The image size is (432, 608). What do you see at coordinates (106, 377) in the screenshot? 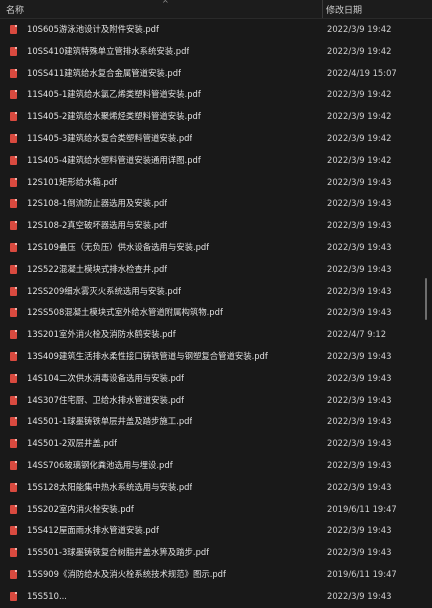
I see `file-name: 14S104二次供水消毒设备选用与安装.pdf` at bounding box center [106, 377].